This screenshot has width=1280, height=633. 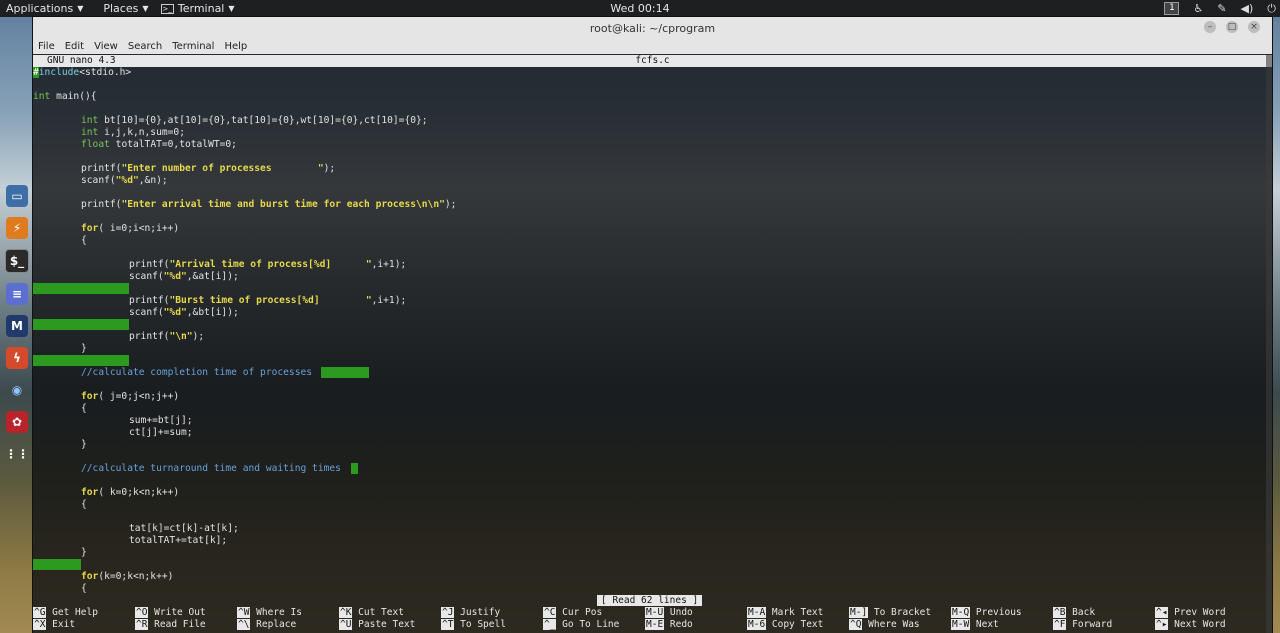 I want to click on code-line: for(k=0;k<n;k++), so click(x=127, y=577).